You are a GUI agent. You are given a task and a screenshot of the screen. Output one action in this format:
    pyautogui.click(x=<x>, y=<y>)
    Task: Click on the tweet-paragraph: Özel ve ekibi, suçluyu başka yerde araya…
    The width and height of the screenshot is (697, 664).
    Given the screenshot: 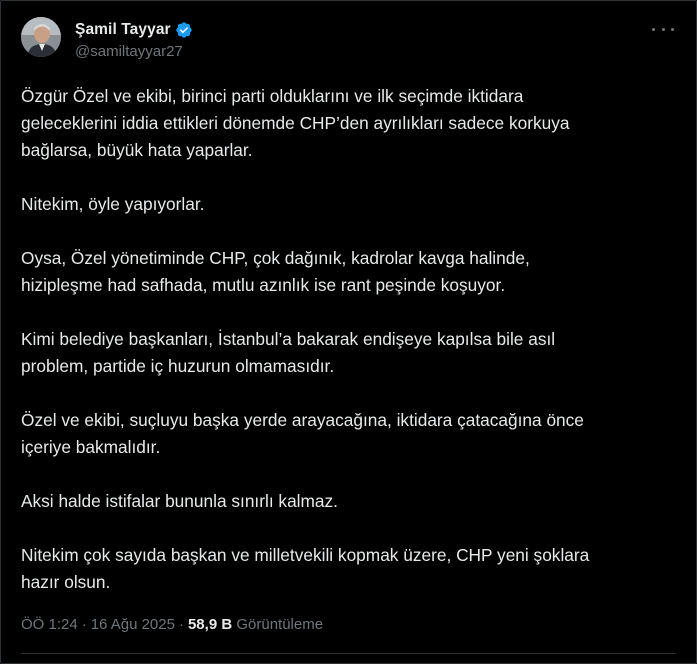 What is the action you would take?
    pyautogui.click(x=341, y=434)
    